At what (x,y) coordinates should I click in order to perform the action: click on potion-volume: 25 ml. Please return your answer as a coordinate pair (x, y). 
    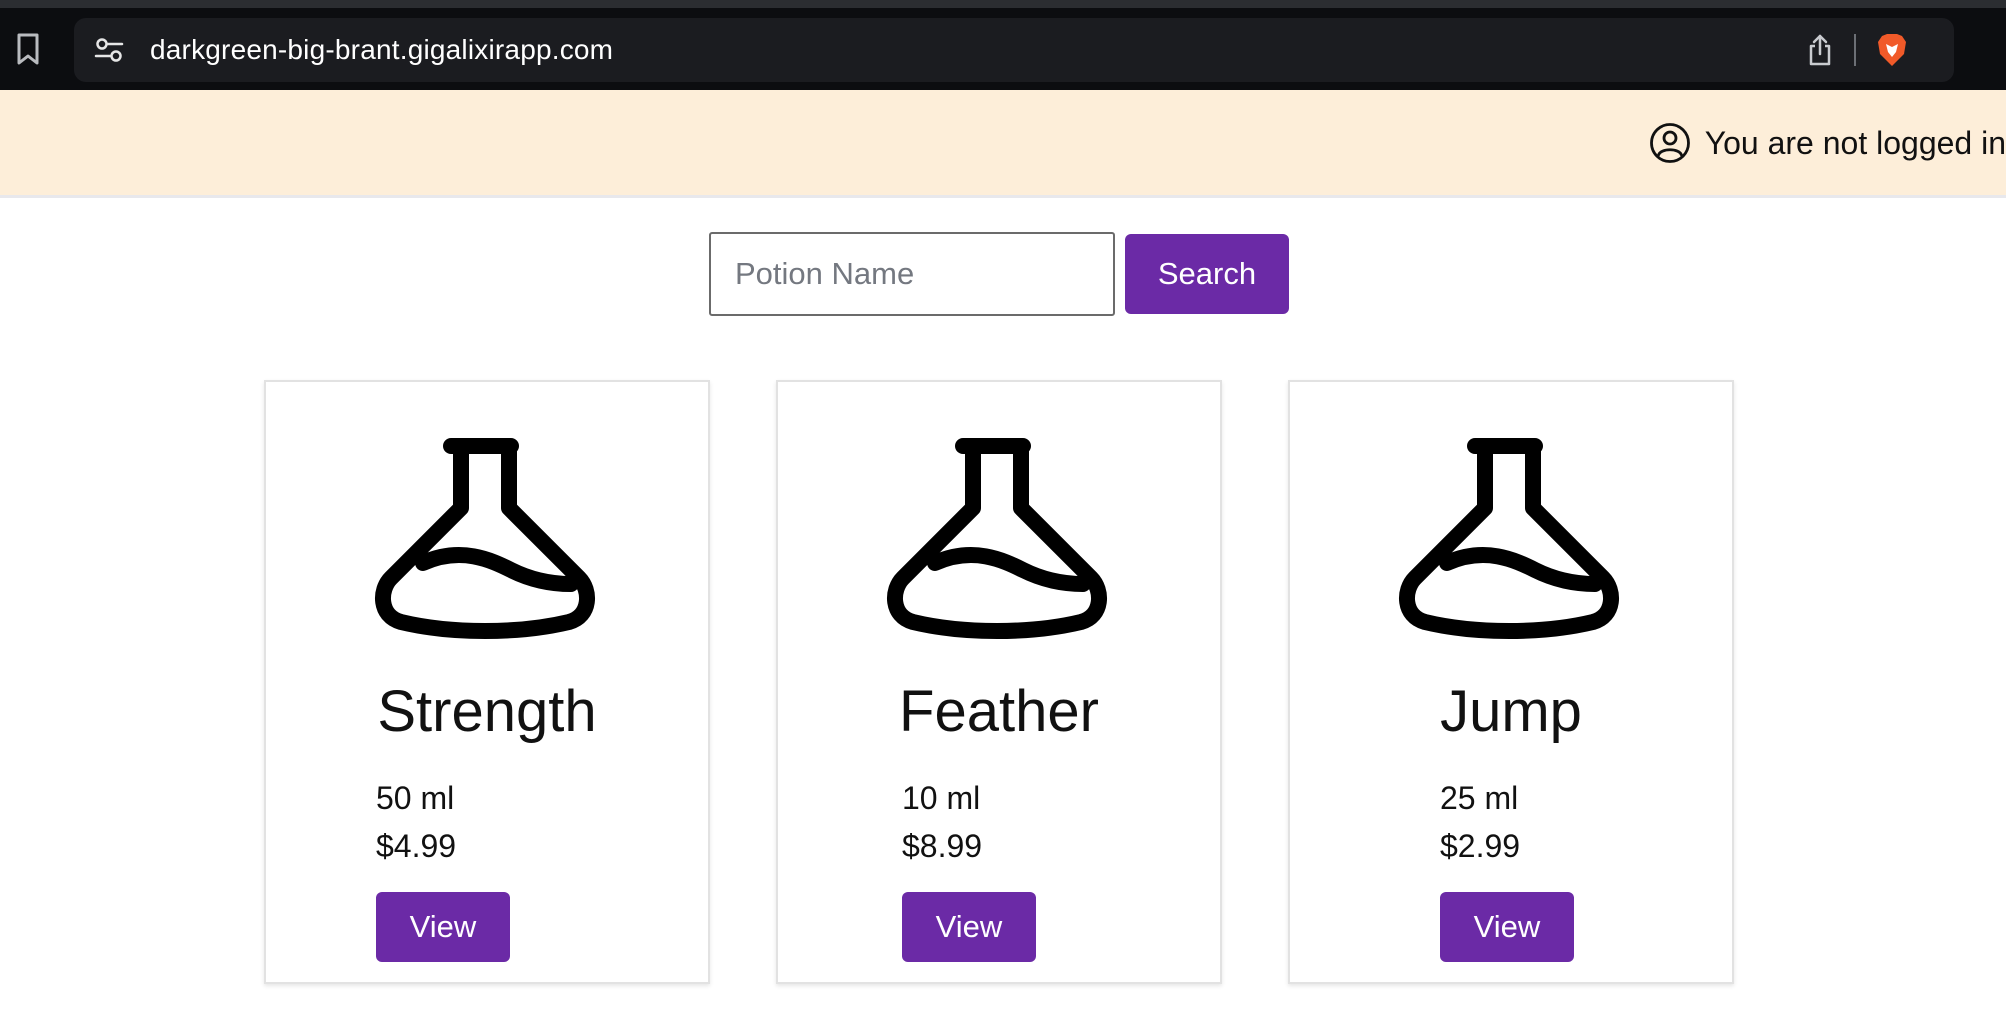
    Looking at the image, I should click on (1479, 798).